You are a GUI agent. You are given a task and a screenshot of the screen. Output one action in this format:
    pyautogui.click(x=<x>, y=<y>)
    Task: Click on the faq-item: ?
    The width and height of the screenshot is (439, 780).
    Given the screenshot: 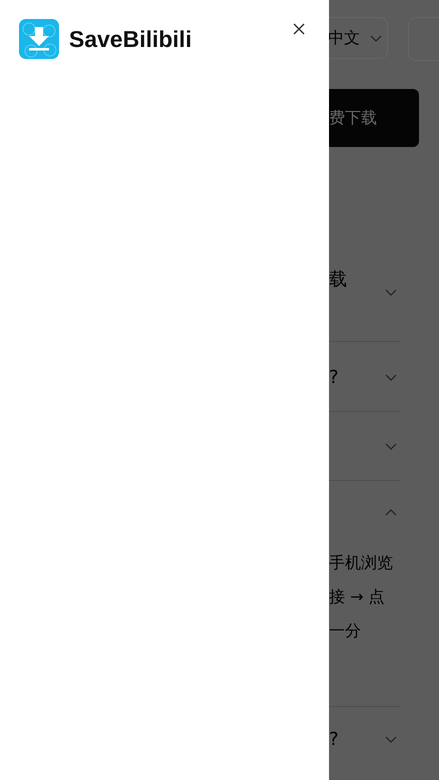 What is the action you would take?
    pyautogui.click(x=364, y=741)
    